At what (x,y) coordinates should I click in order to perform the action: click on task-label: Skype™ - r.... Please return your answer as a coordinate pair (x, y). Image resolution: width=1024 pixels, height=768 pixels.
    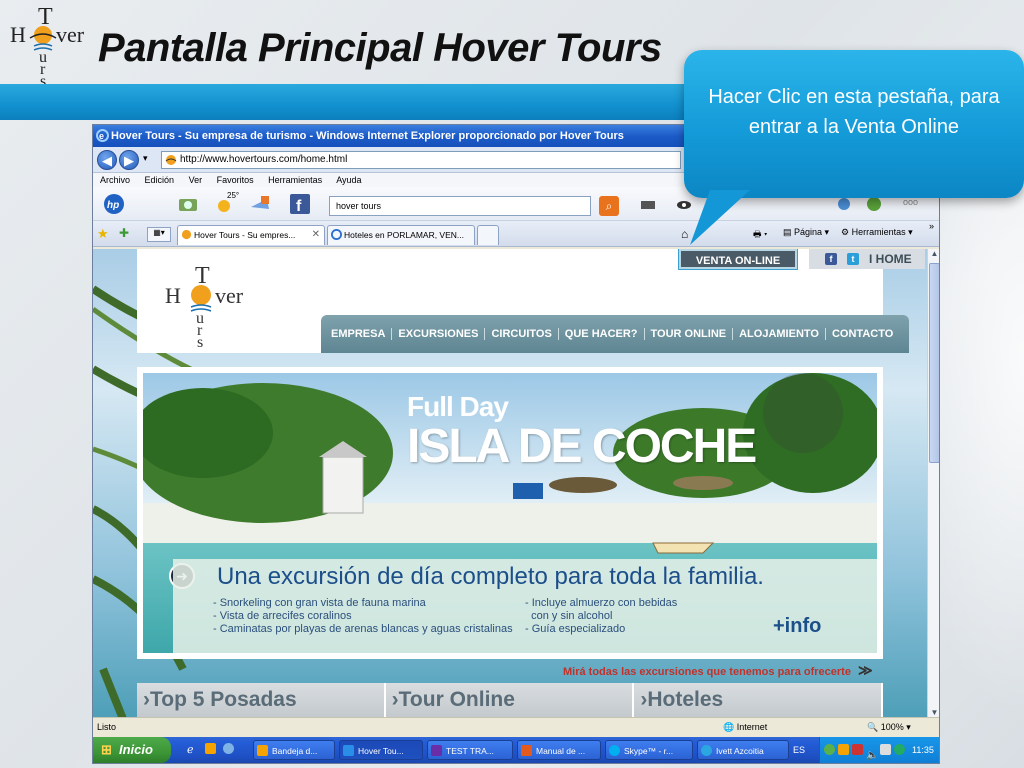
    Looking at the image, I should click on (649, 751).